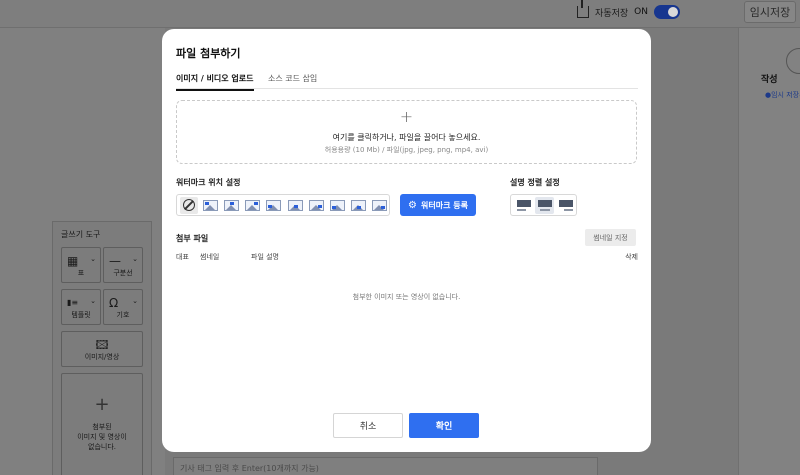 The image size is (800, 475). What do you see at coordinates (292, 81) in the screenshot?
I see `tab-source-code: 소스 코드 삽입` at bounding box center [292, 81].